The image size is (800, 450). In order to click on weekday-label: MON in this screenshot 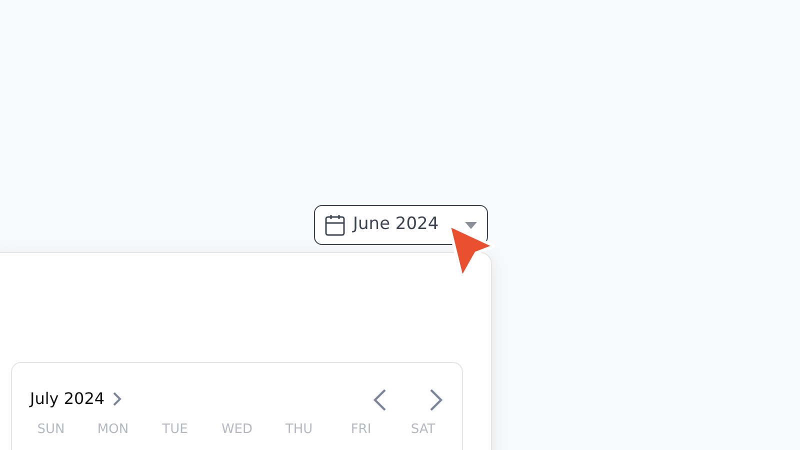, I will do `click(113, 429)`.